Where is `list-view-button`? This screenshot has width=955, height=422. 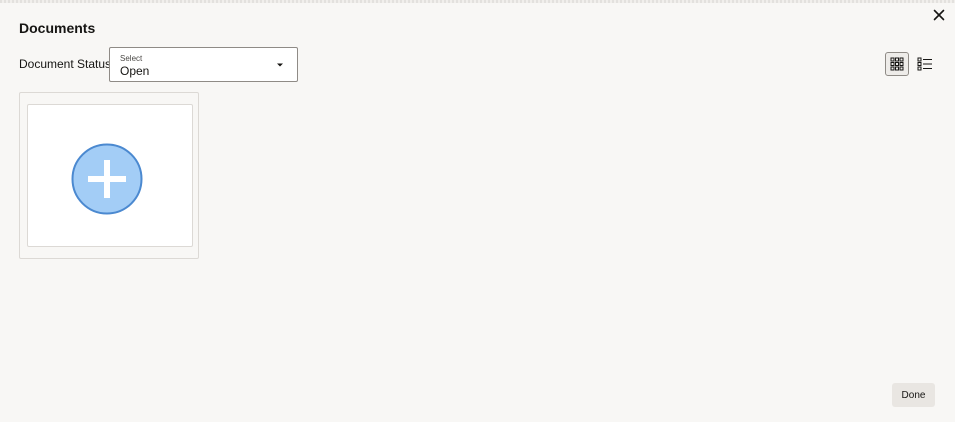
list-view-button is located at coordinates (925, 64).